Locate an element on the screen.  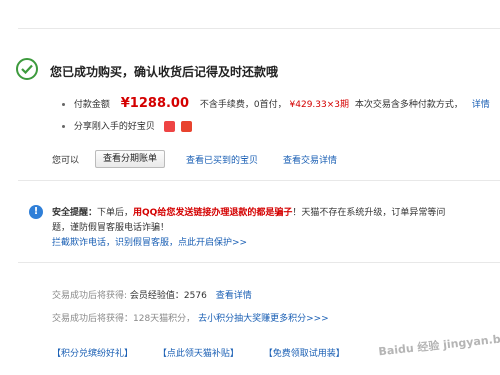
points-row: 交易成功后将获得：128天猫积分， 去小积分抽大奖赚更多积分>>> is located at coordinates (190, 317).